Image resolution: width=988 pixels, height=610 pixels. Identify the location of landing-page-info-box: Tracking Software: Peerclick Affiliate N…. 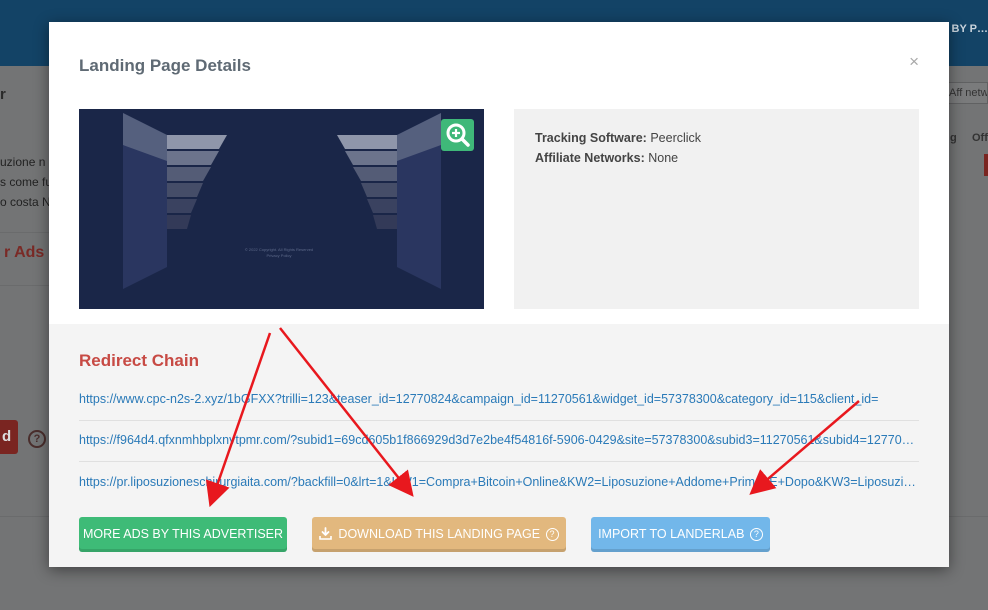
(716, 209).